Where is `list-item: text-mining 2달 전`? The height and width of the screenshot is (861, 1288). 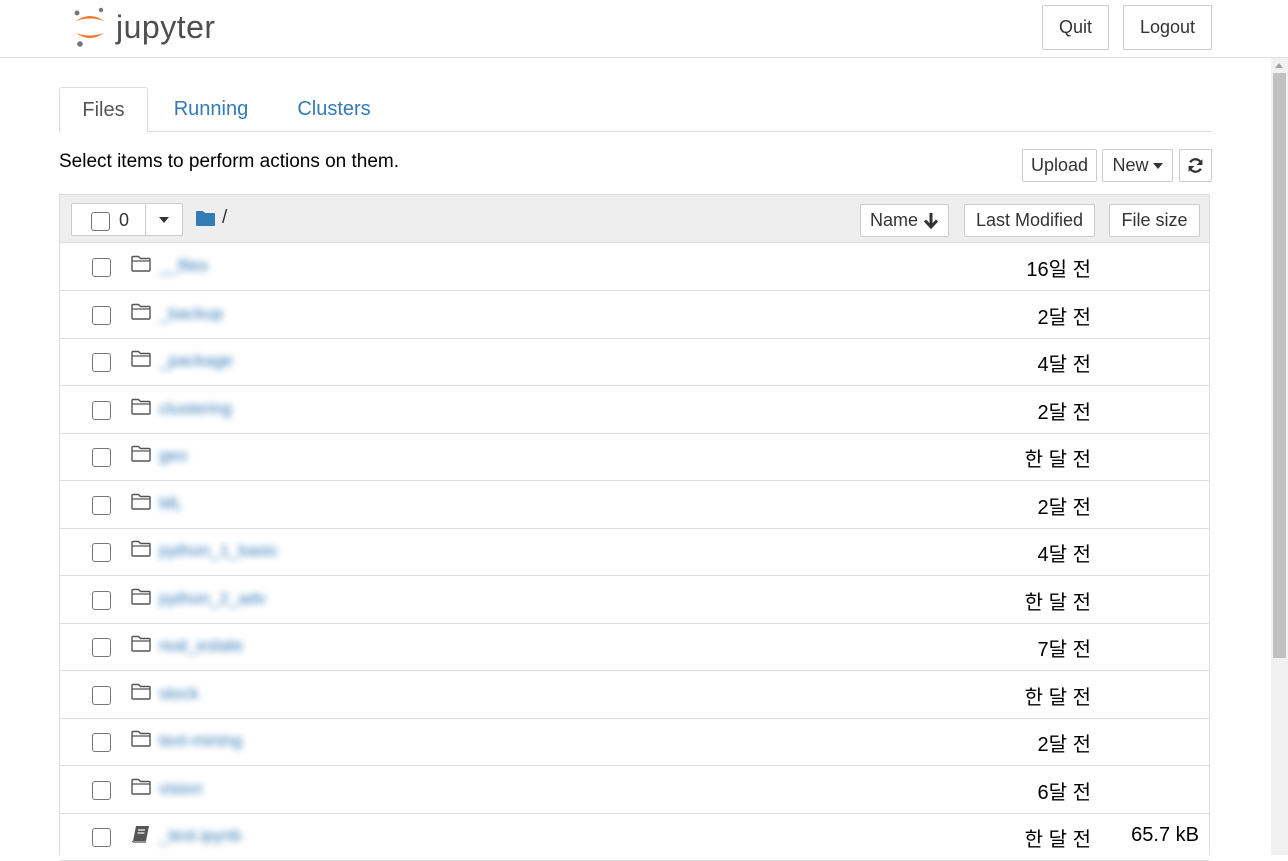
list-item: text-mining 2달 전 is located at coordinates (634, 742).